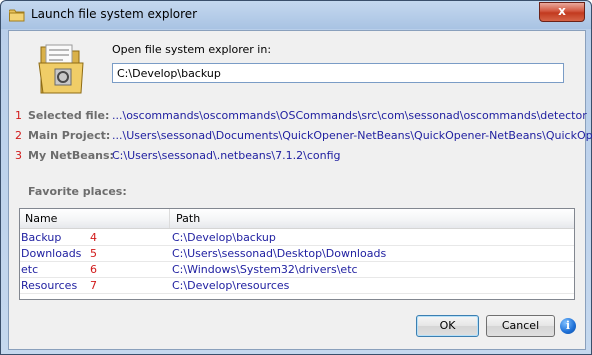  What do you see at coordinates (71, 155) in the screenshot?
I see `info-label: My NetBeans:` at bounding box center [71, 155].